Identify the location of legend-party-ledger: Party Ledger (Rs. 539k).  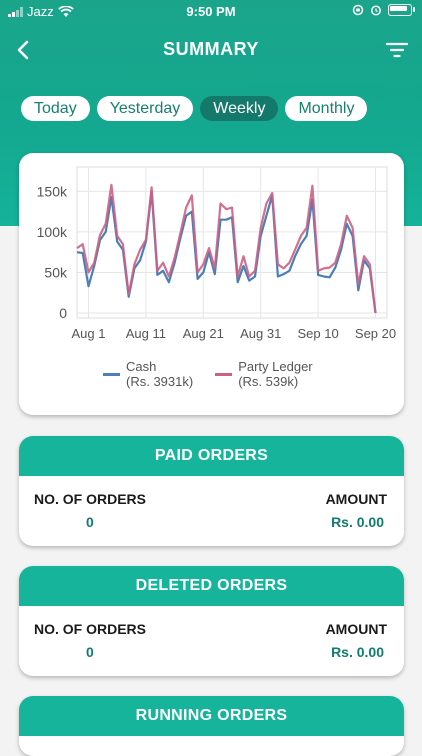
(264, 374).